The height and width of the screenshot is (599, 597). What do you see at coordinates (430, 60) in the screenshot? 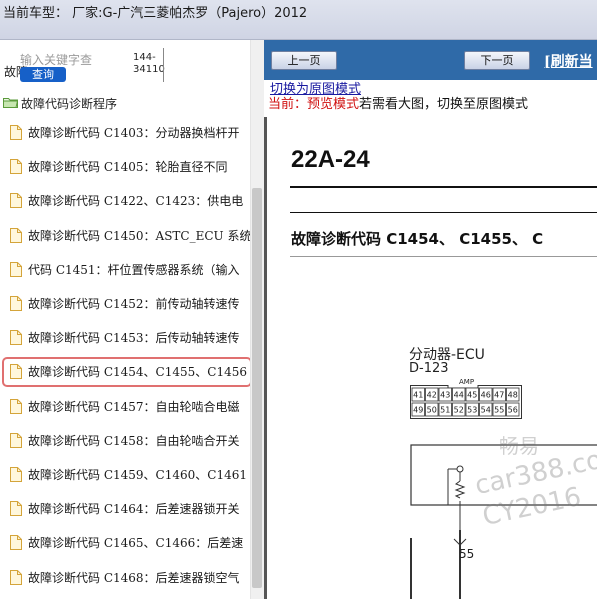
I see `page-navigation-bar: 上一页 下一页 [刷新当` at bounding box center [430, 60].